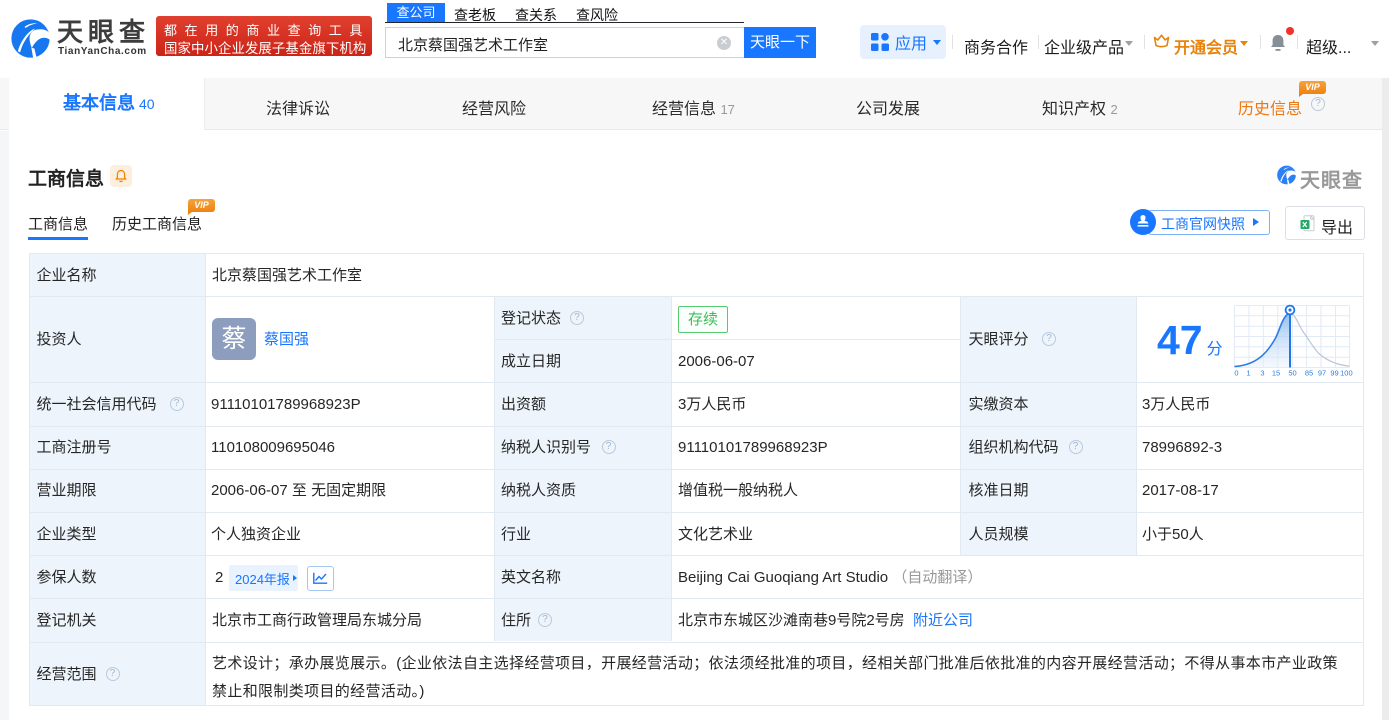 This screenshot has height=720, width=1389. I want to click on svg-text: 15, so click(1276, 373).